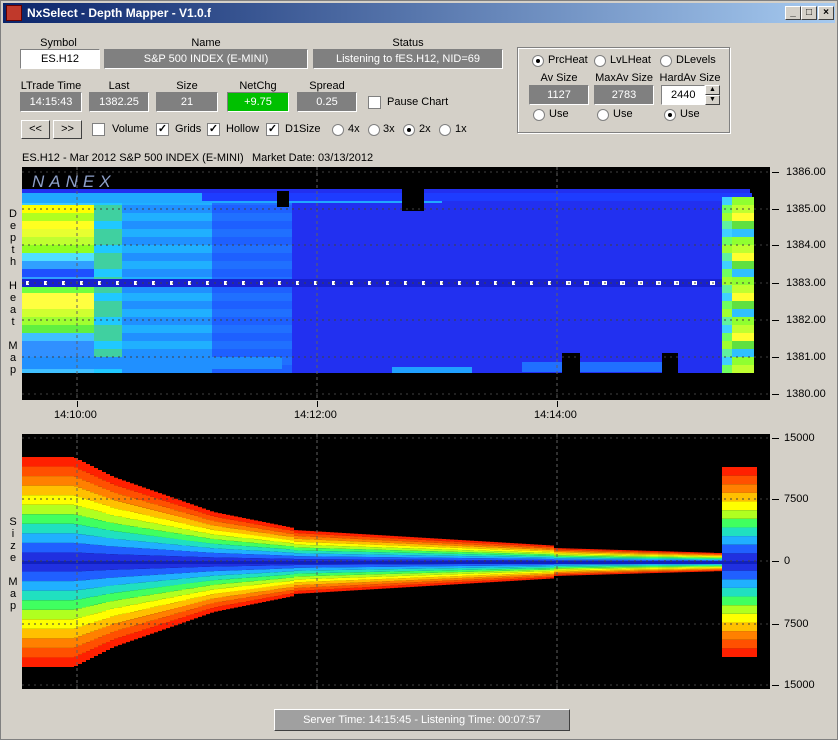 The height and width of the screenshot is (740, 838). Describe the element at coordinates (213, 129) in the screenshot. I see `hollow-checkbox: ✓` at that location.